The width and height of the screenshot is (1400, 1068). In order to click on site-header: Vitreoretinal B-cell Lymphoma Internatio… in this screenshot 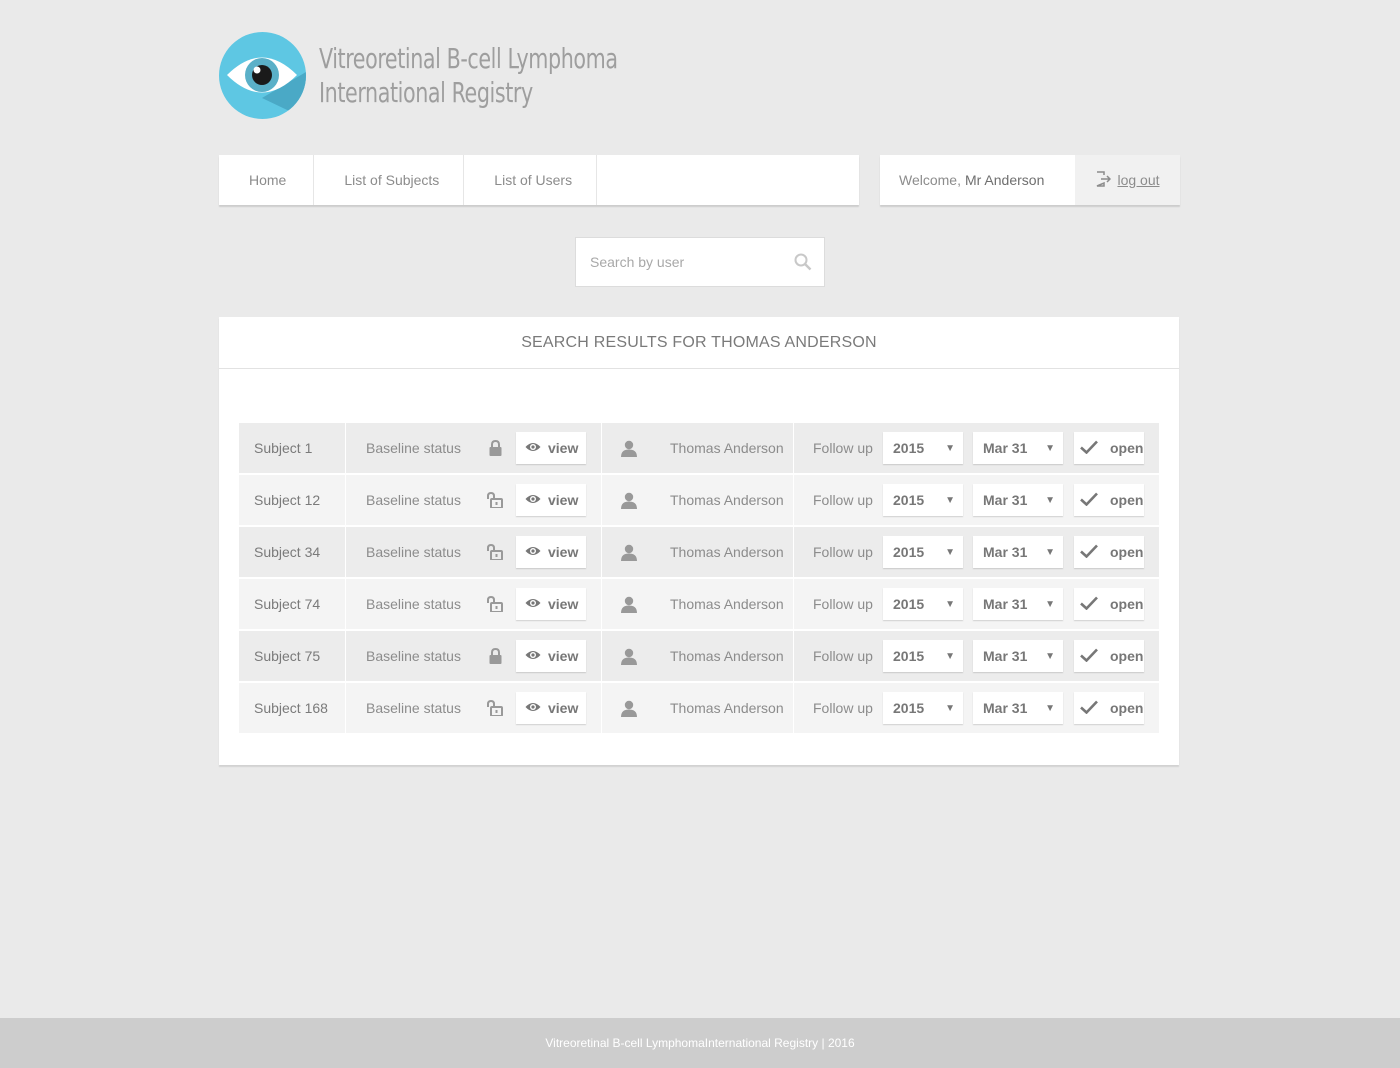, I will do `click(451, 75)`.